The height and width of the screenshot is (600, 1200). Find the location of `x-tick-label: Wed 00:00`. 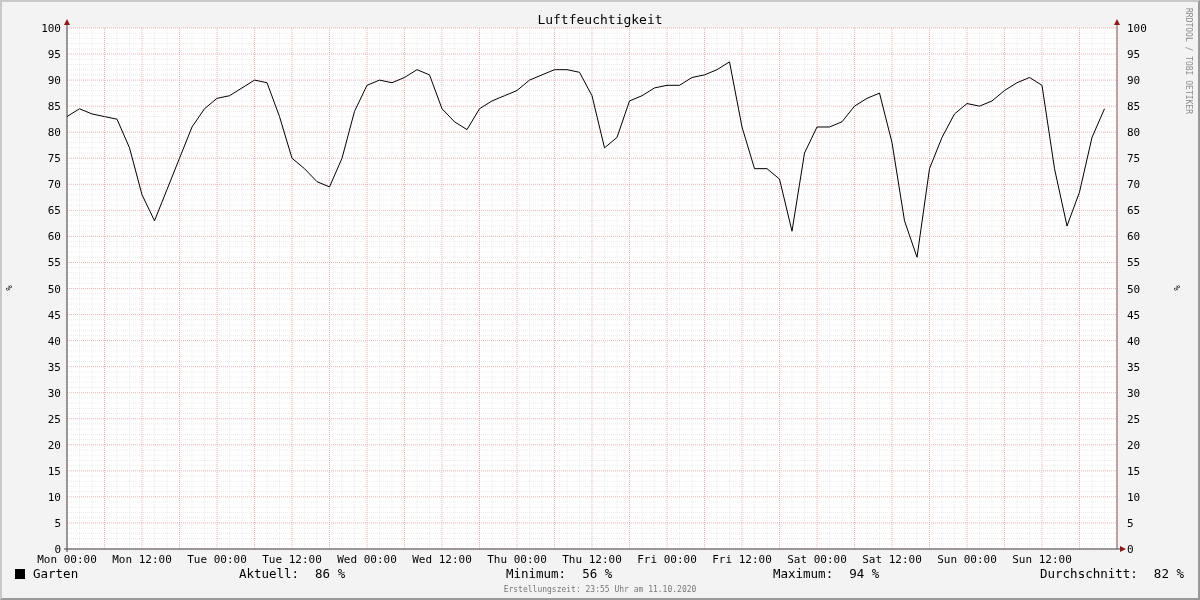

x-tick-label: Wed 00:00 is located at coordinates (367, 558).